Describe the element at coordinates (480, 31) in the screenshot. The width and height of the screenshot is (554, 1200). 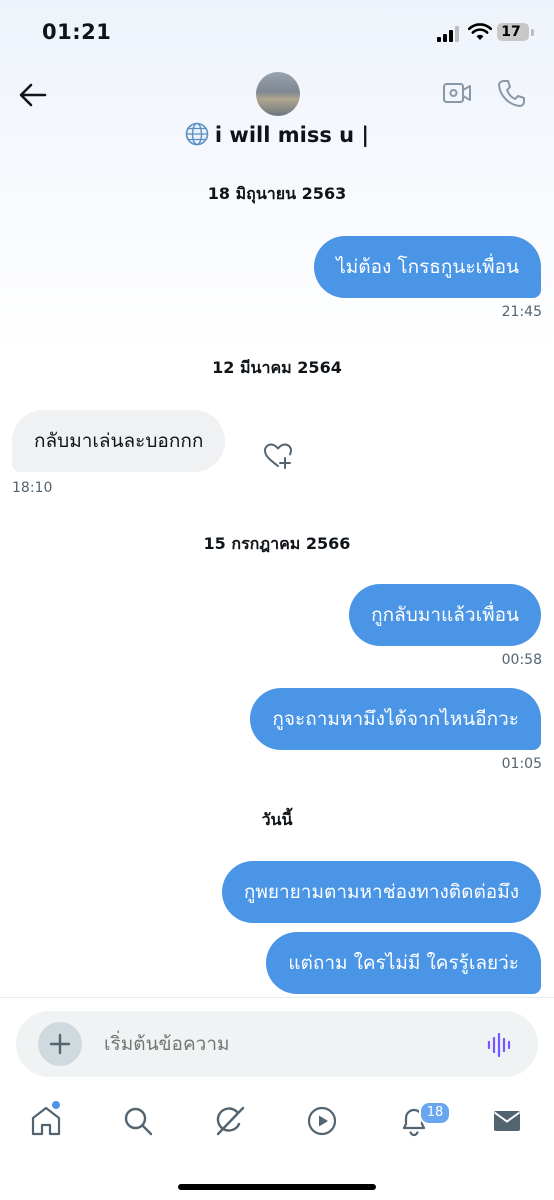
I see `wifi-icon` at that location.